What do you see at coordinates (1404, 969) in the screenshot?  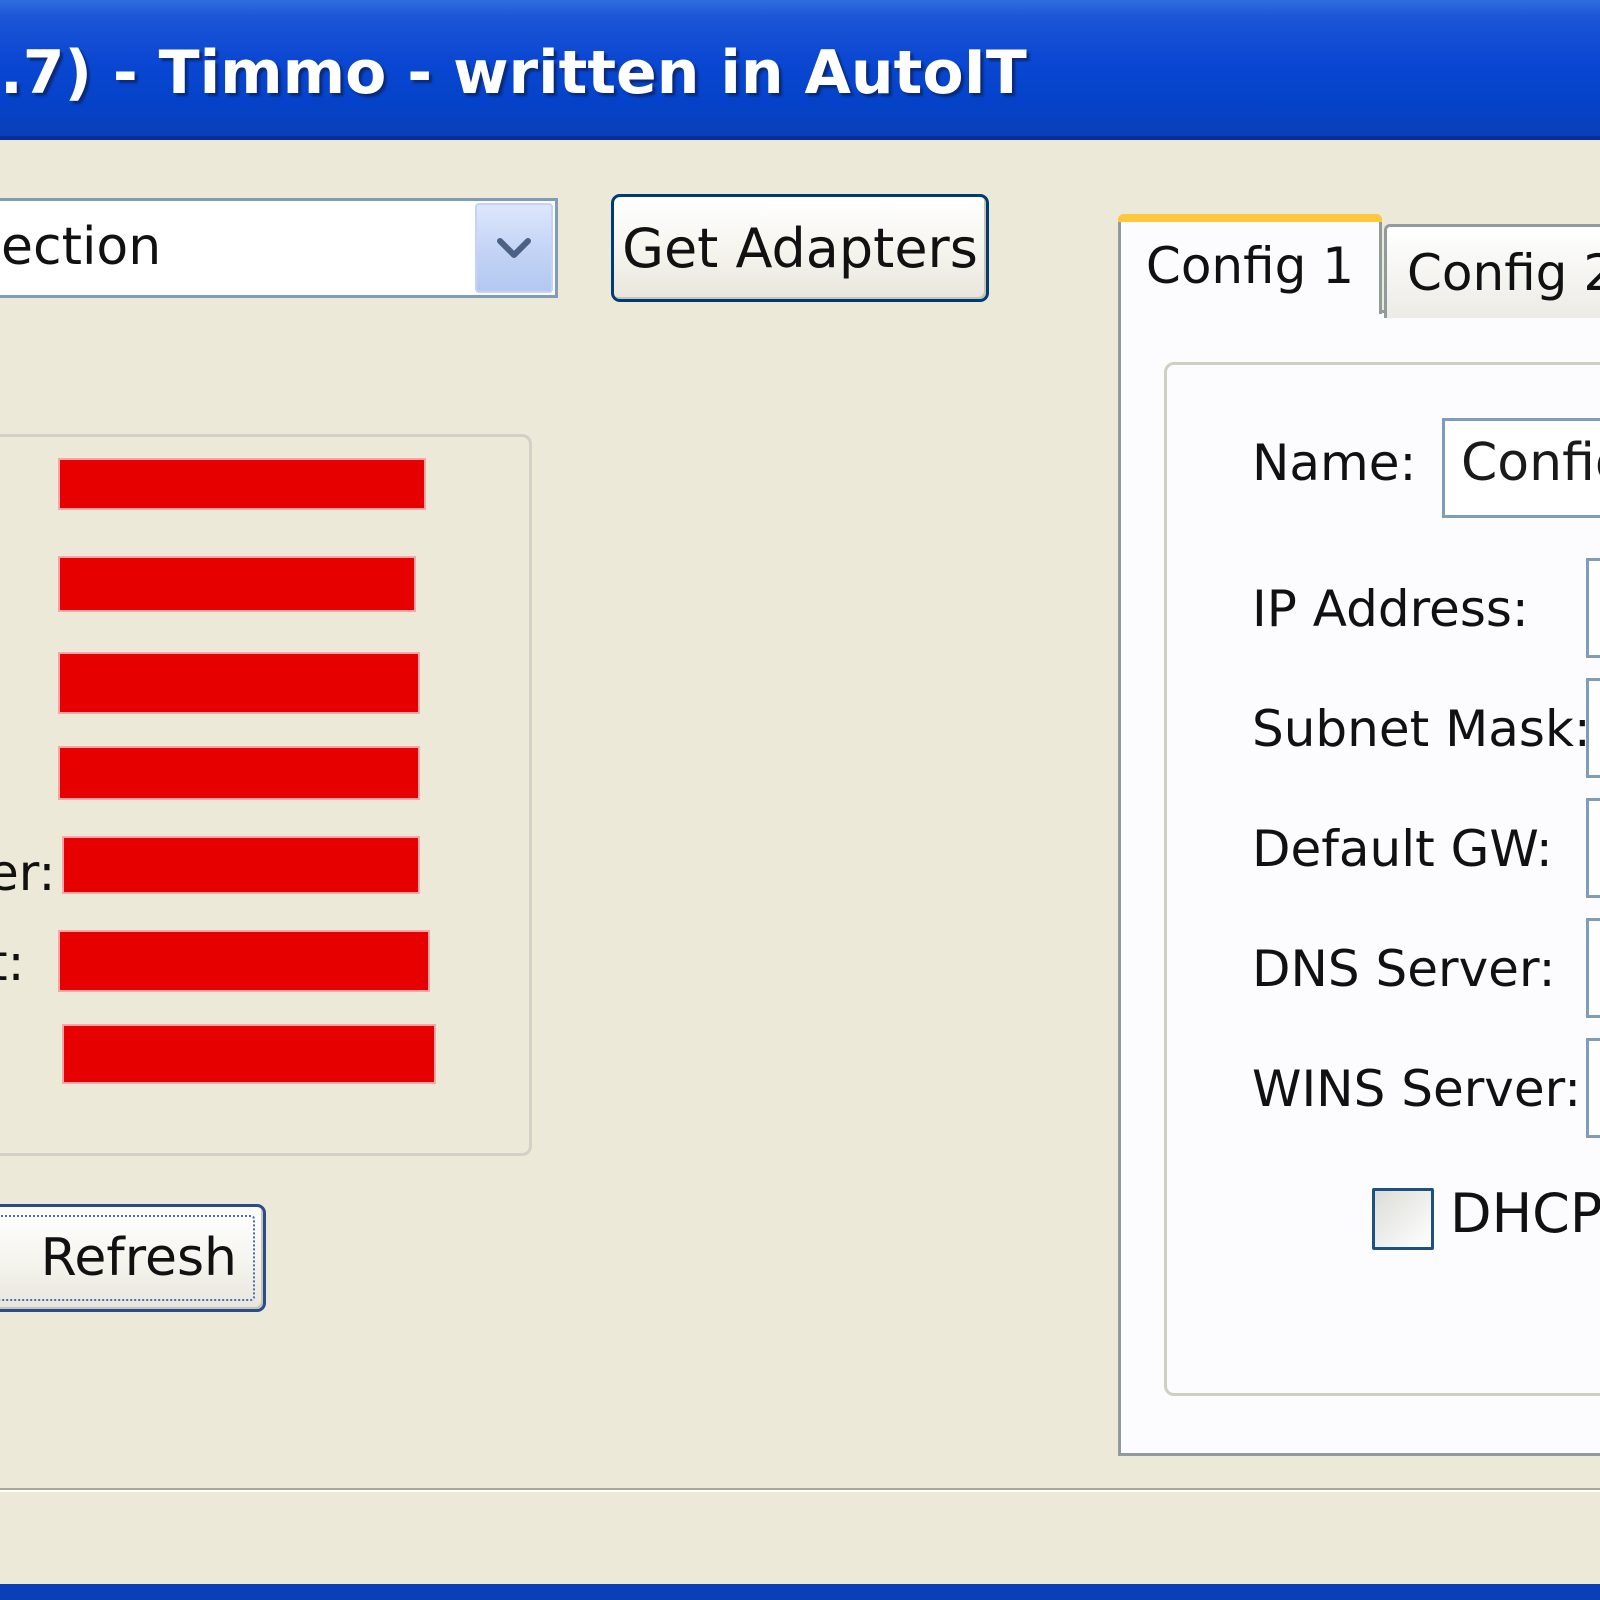 I see `dns-server-label: DNS Server:` at bounding box center [1404, 969].